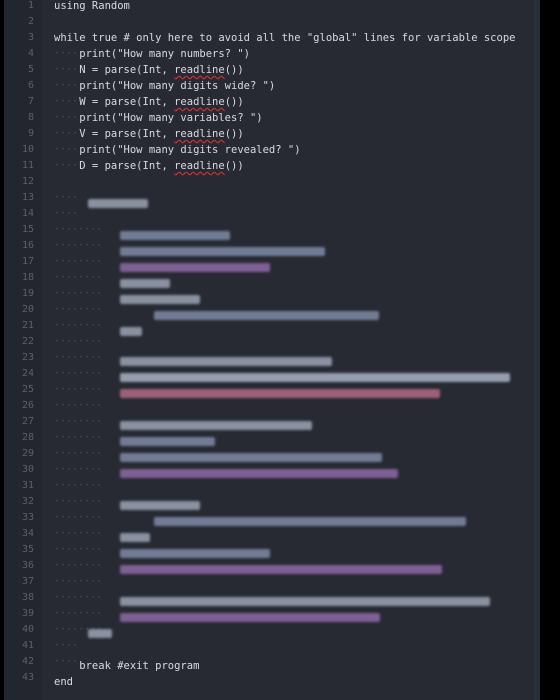  What do you see at coordinates (27, 405) in the screenshot?
I see `line-number: 26` at bounding box center [27, 405].